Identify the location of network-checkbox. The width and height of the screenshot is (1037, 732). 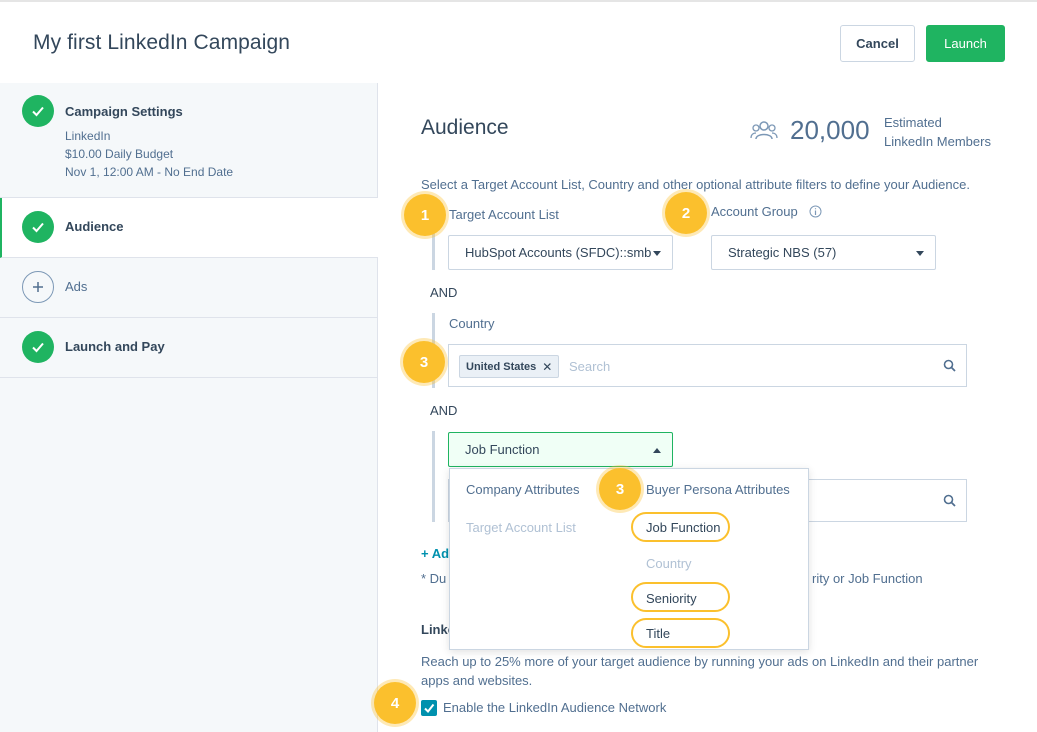
(429, 708).